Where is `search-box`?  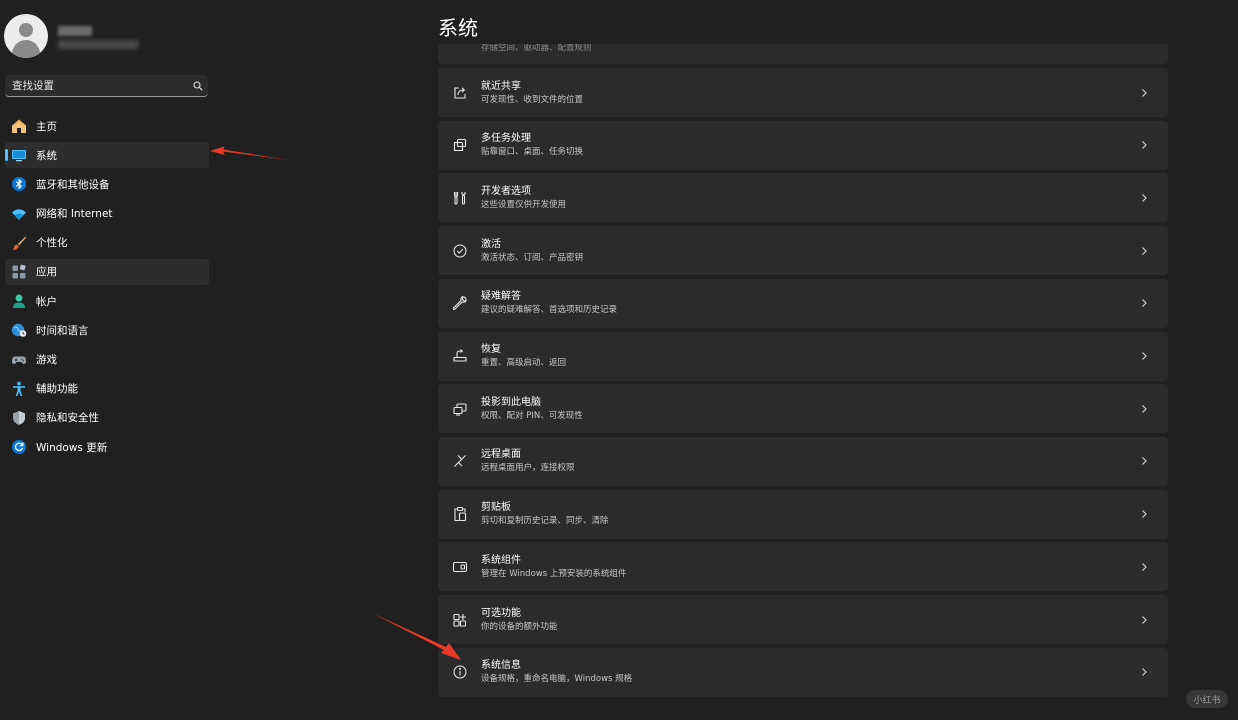
search-box is located at coordinates (106, 86).